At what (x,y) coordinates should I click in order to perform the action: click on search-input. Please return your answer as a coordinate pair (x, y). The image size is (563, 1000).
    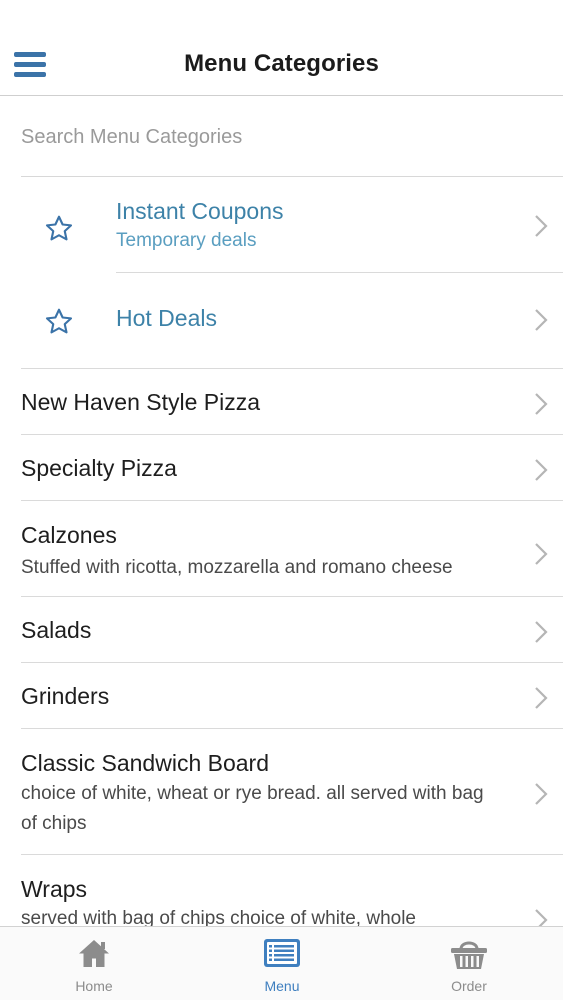
    Looking at the image, I should click on (281, 137).